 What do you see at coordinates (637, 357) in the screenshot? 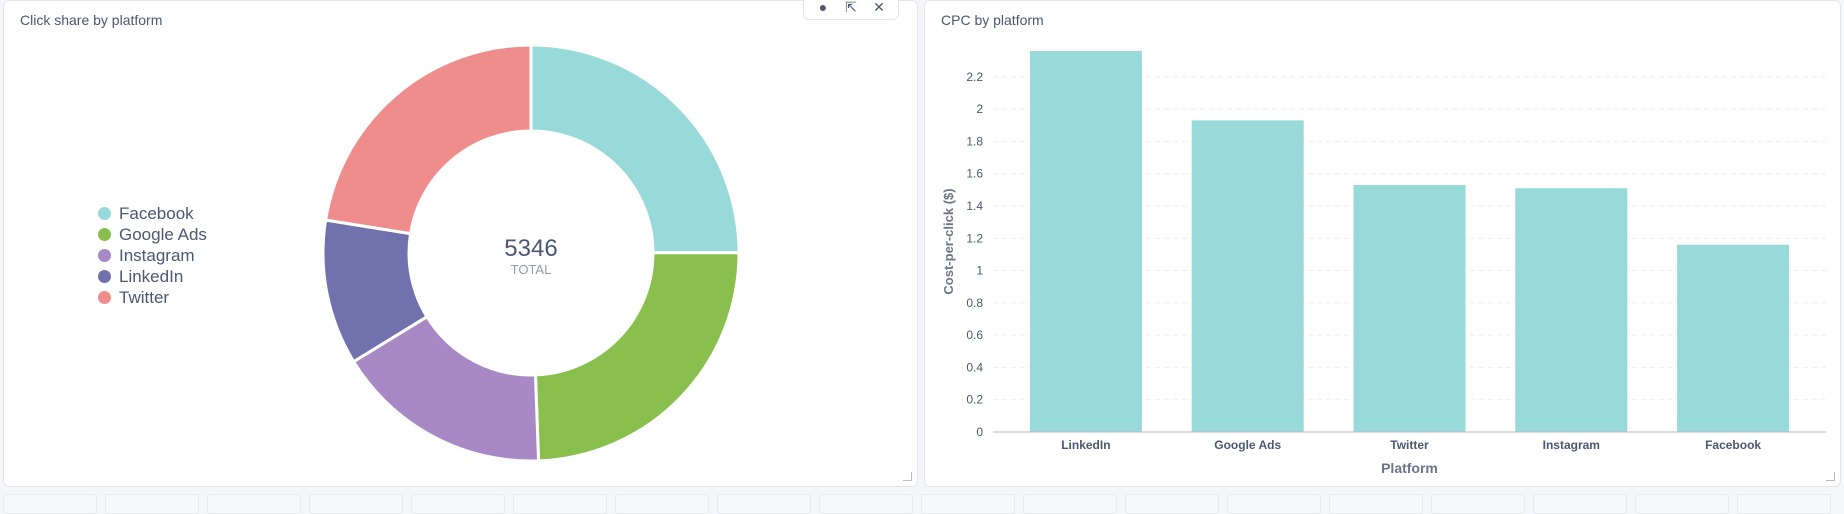
I see `donut-slice-google-ads` at bounding box center [637, 357].